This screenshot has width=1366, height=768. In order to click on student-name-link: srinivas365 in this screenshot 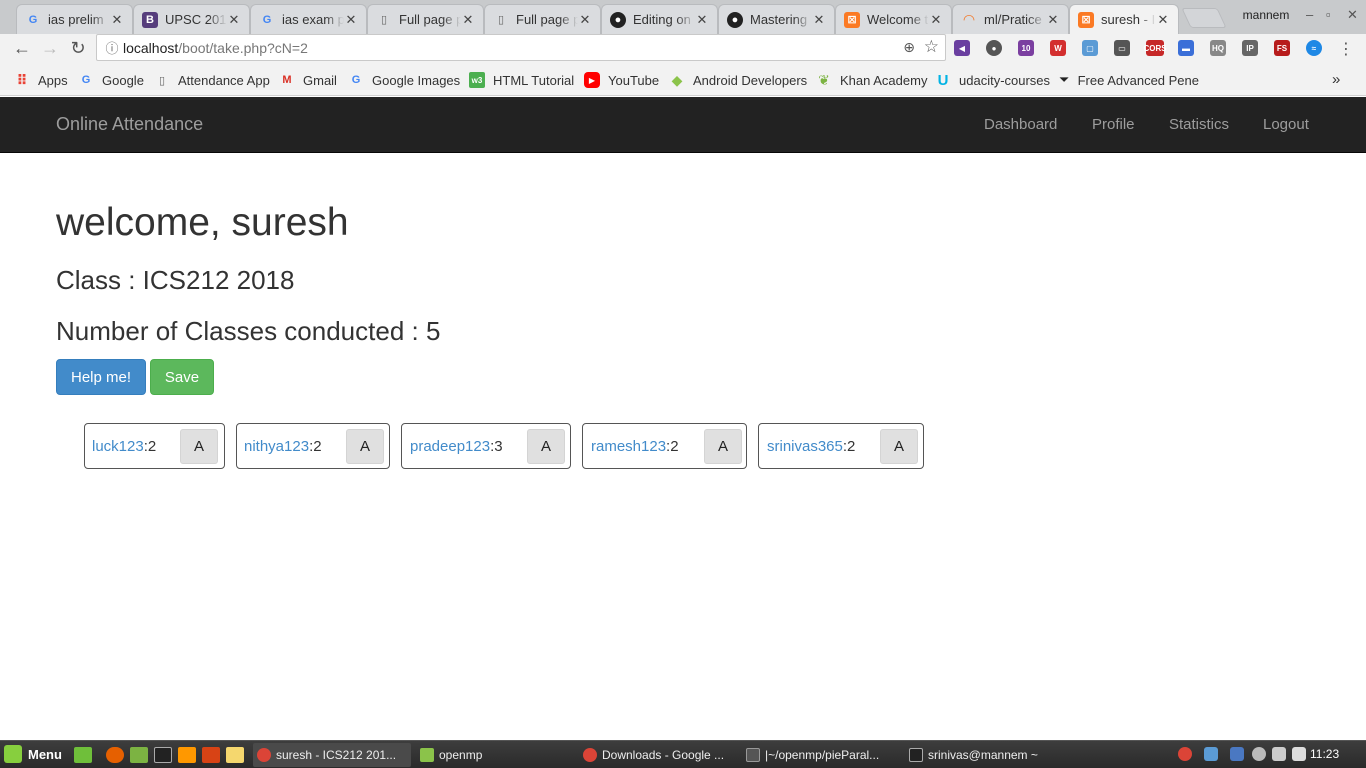, I will do `click(805, 446)`.